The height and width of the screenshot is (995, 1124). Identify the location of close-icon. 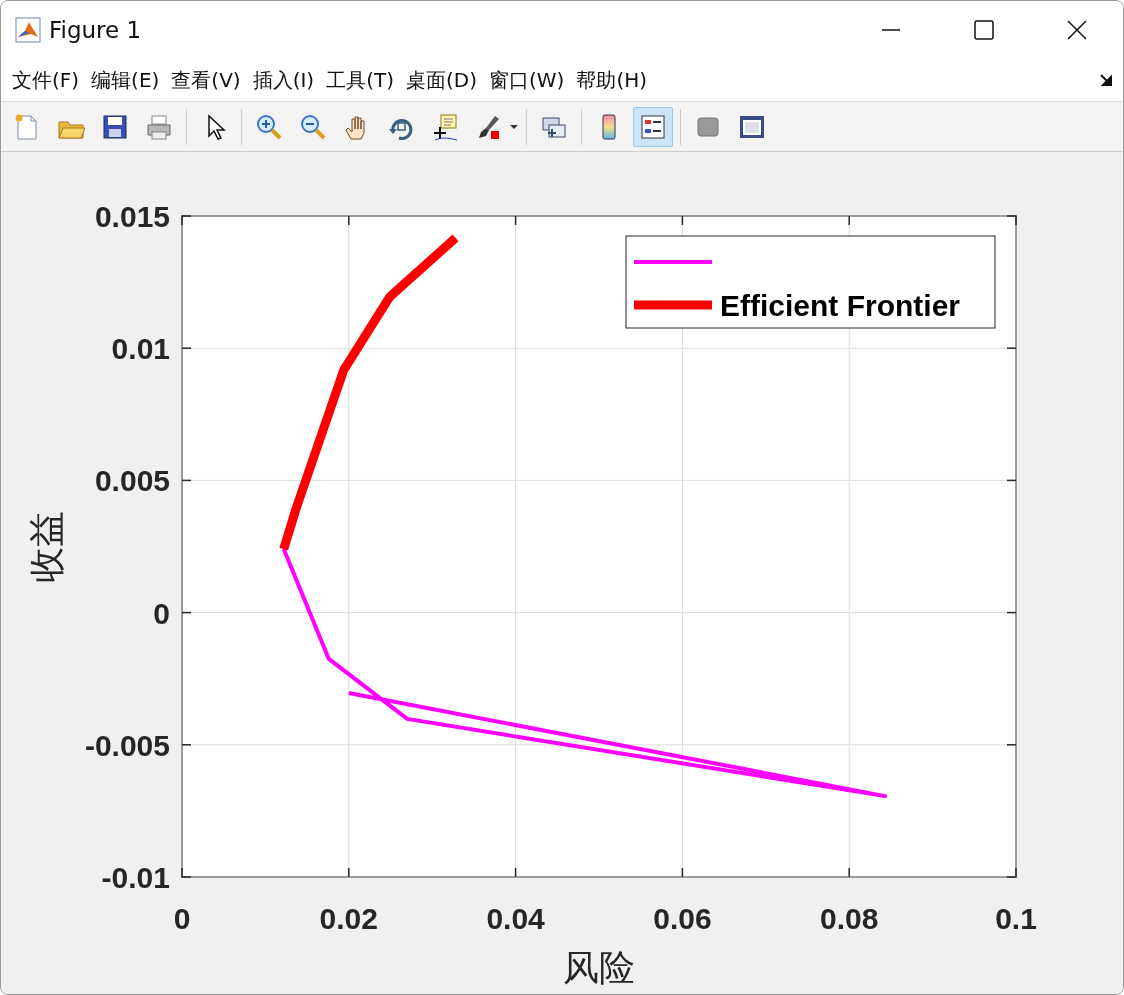
(1076, 30).